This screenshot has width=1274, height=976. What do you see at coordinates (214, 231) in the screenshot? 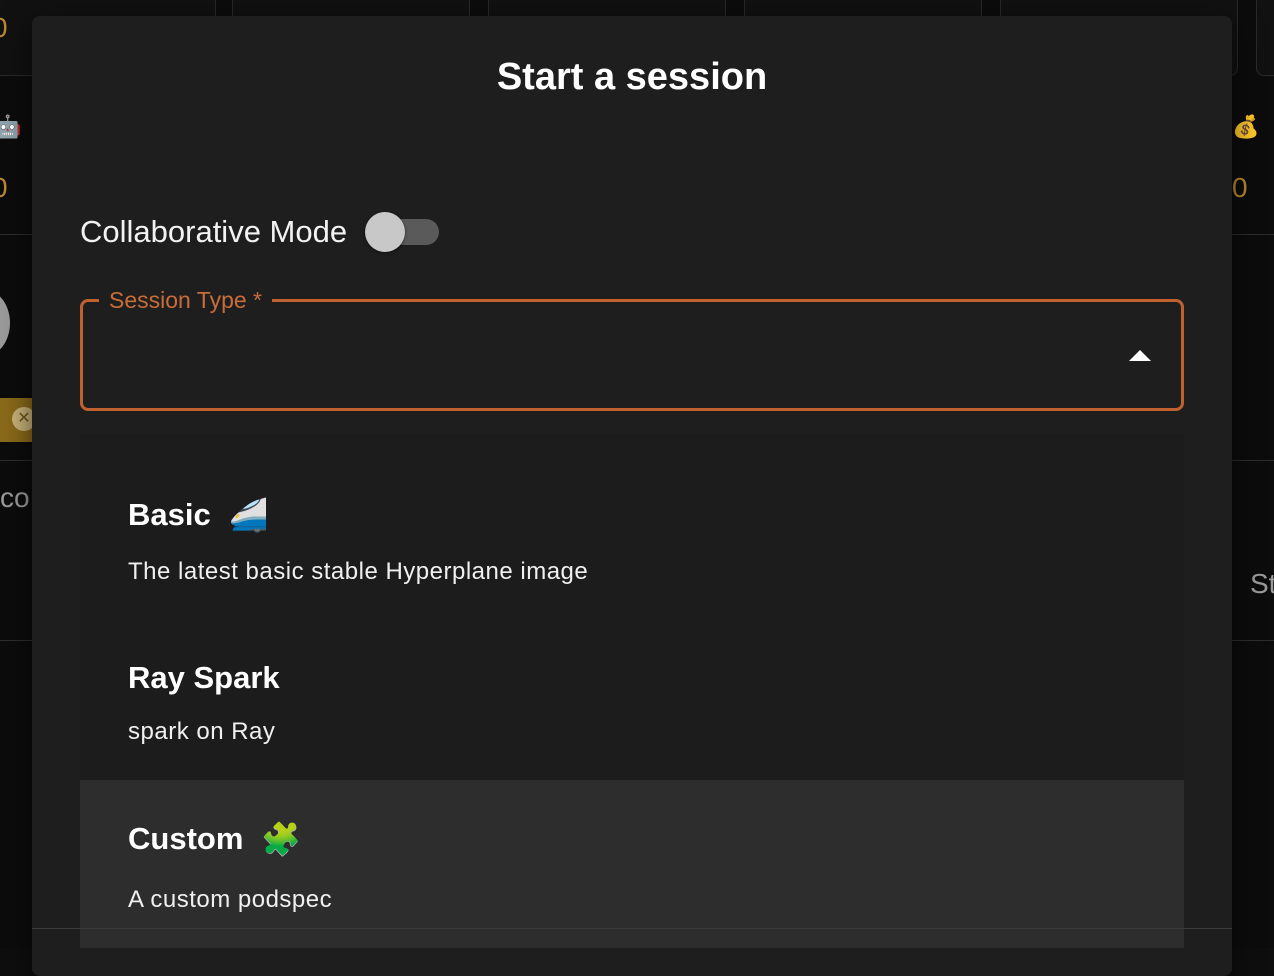
I see `collaborative-mode-label: Collaborative Mode` at bounding box center [214, 231].